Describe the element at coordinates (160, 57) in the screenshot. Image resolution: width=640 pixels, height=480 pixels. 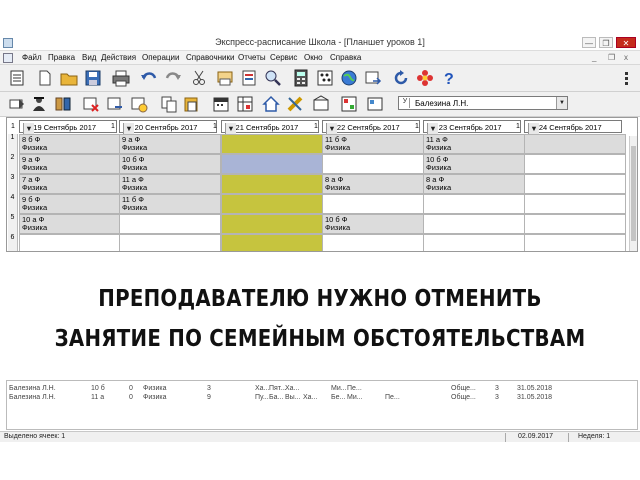
I see `menu-operations: Операции` at that location.